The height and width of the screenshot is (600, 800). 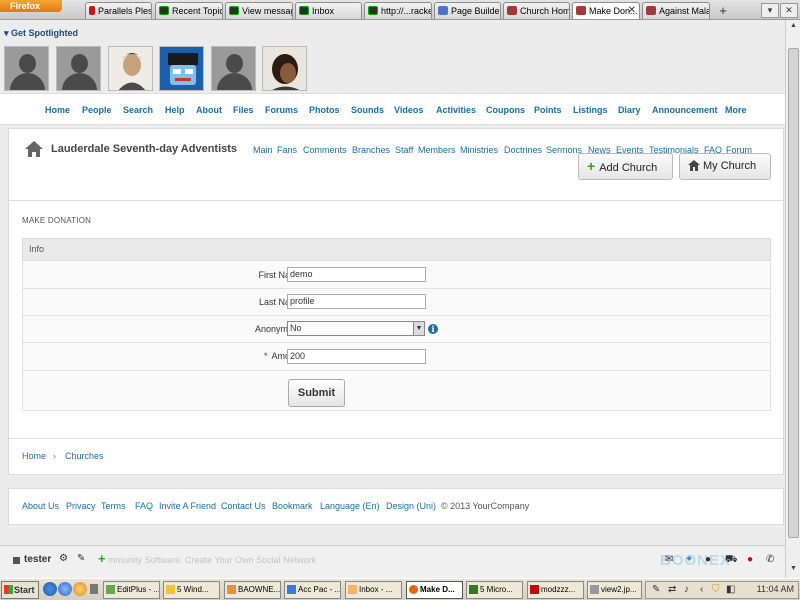 What do you see at coordinates (81, 558) in the screenshot?
I see `edit-icon: ✎` at bounding box center [81, 558].